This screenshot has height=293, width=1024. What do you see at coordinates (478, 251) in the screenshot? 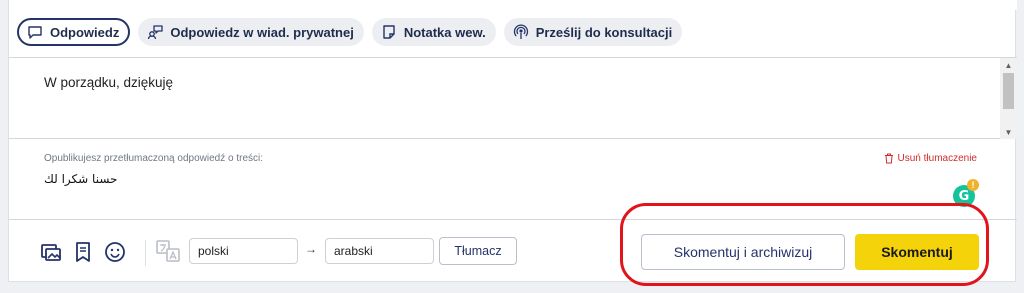
I see `translate-button: Tłumacz` at bounding box center [478, 251].